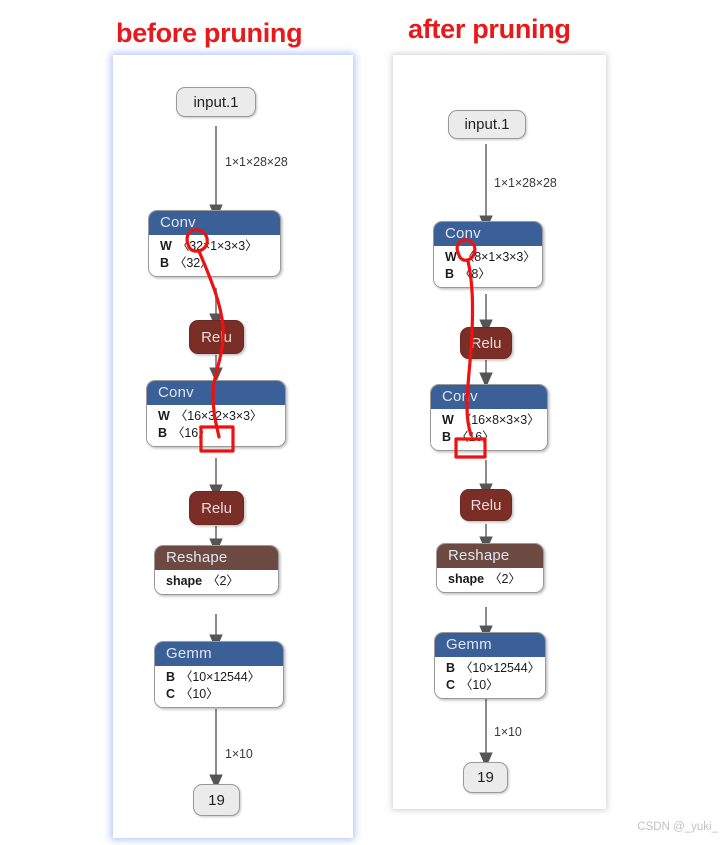 This screenshot has height=845, width=727. I want to click on node-conv2-before: Conv W 〈16×32×3×3〉 B 〈16〉, so click(216, 413).